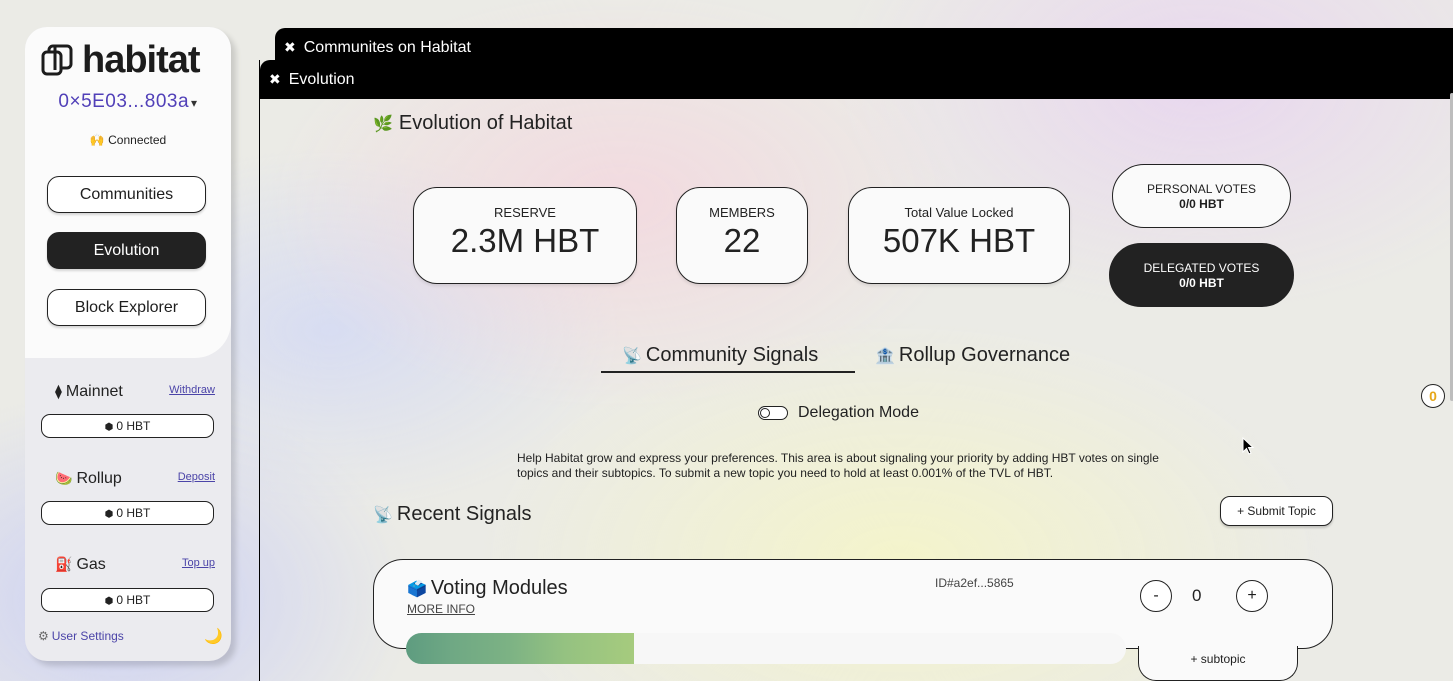 Image resolution: width=1453 pixels, height=681 pixels. What do you see at coordinates (765, 413) in the screenshot?
I see `toggle-knob` at bounding box center [765, 413].